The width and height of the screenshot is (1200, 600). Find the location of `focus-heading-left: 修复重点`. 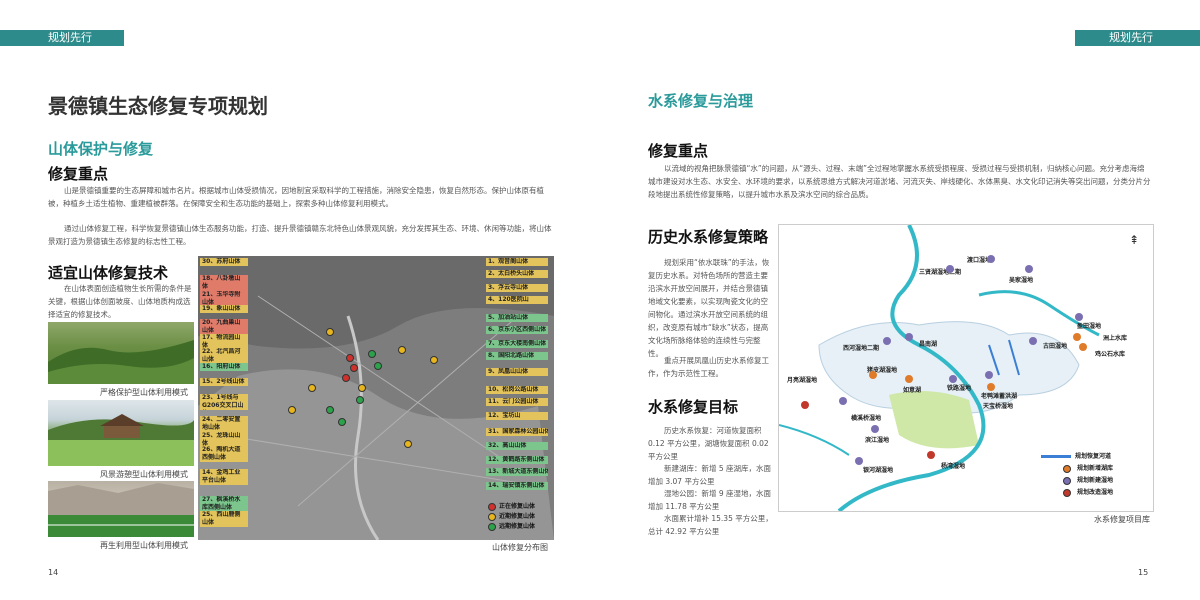

focus-heading-left: 修复重点 is located at coordinates (78, 174).